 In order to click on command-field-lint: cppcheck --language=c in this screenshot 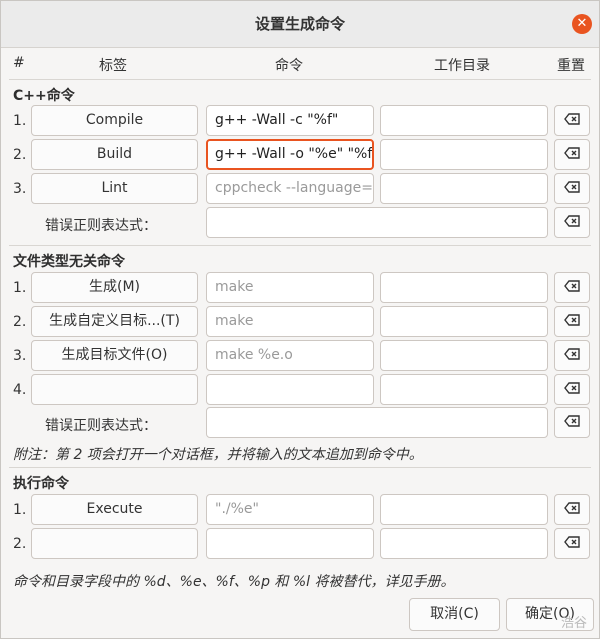, I will do `click(290, 188)`.